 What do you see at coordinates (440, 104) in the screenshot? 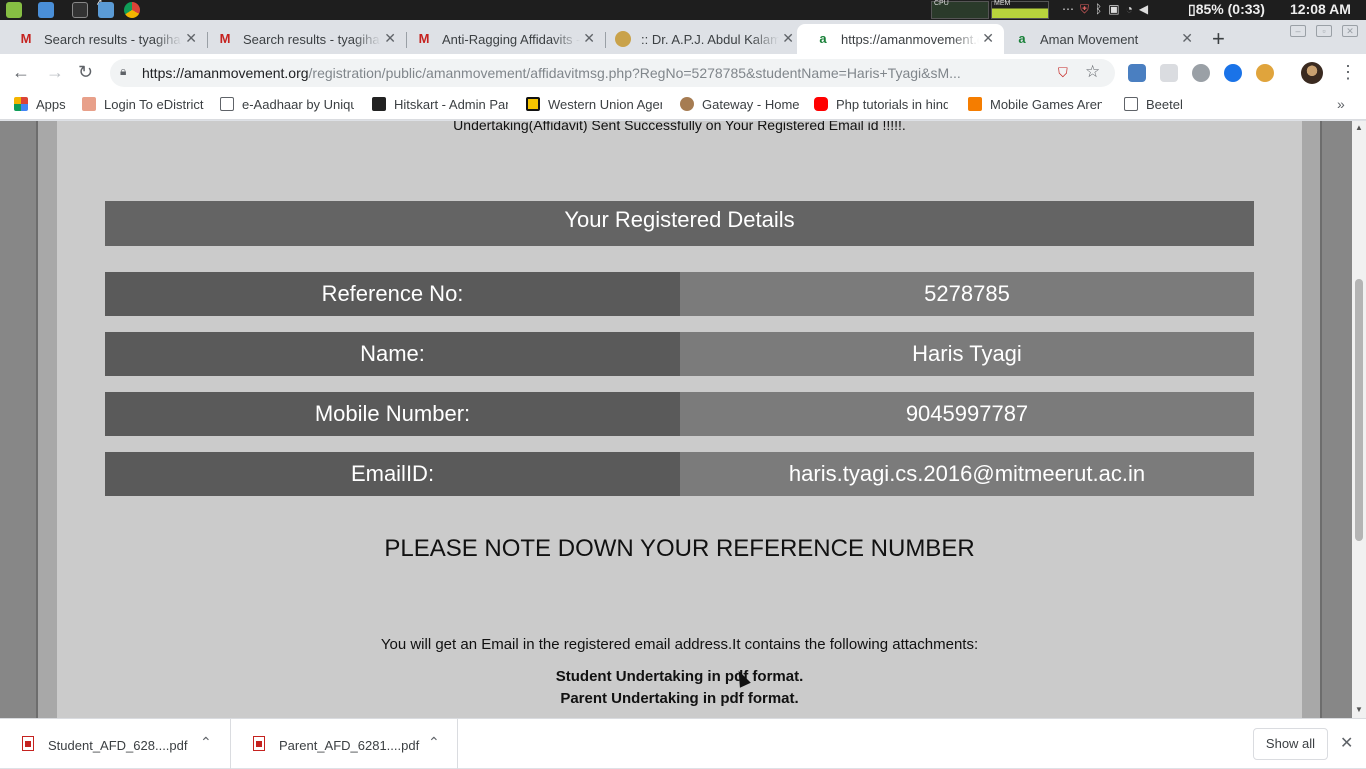
I see `bookmark-hitskart: Hitskart - Admin Pan` at bounding box center [440, 104].